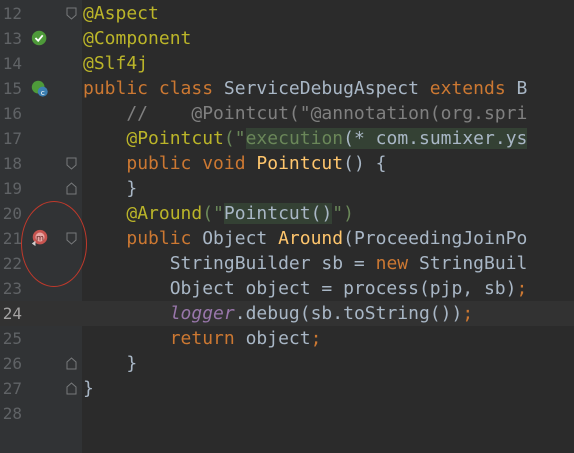 This screenshot has height=453, width=574. What do you see at coordinates (175, 138) in the screenshot?
I see `code-token: @Pointcut` at bounding box center [175, 138].